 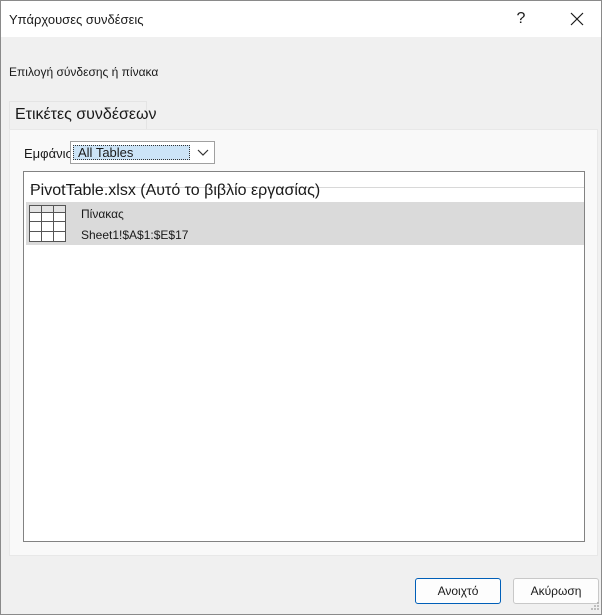 I want to click on tab-connection-labels-label: Ετικέτες συνδέσεων, so click(x=86, y=114).